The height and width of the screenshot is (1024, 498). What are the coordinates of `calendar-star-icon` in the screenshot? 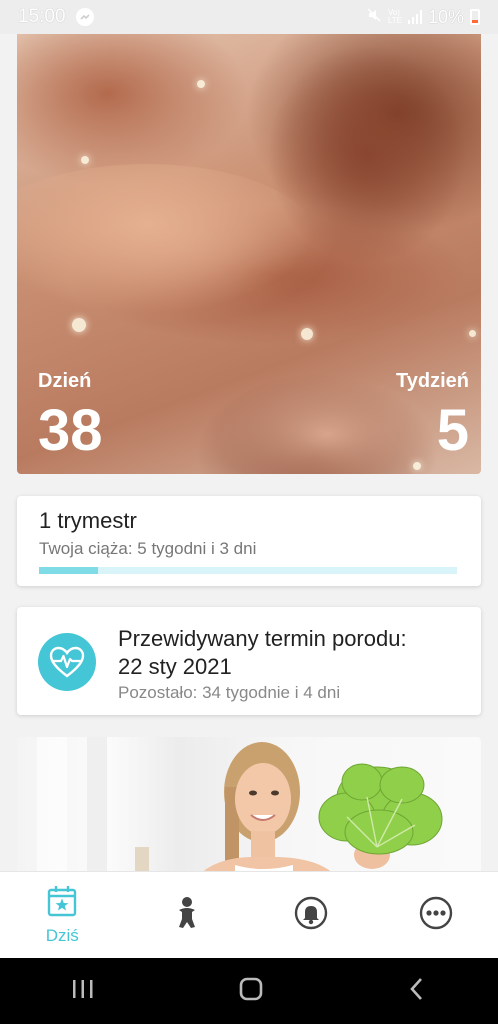 It's located at (62, 903).